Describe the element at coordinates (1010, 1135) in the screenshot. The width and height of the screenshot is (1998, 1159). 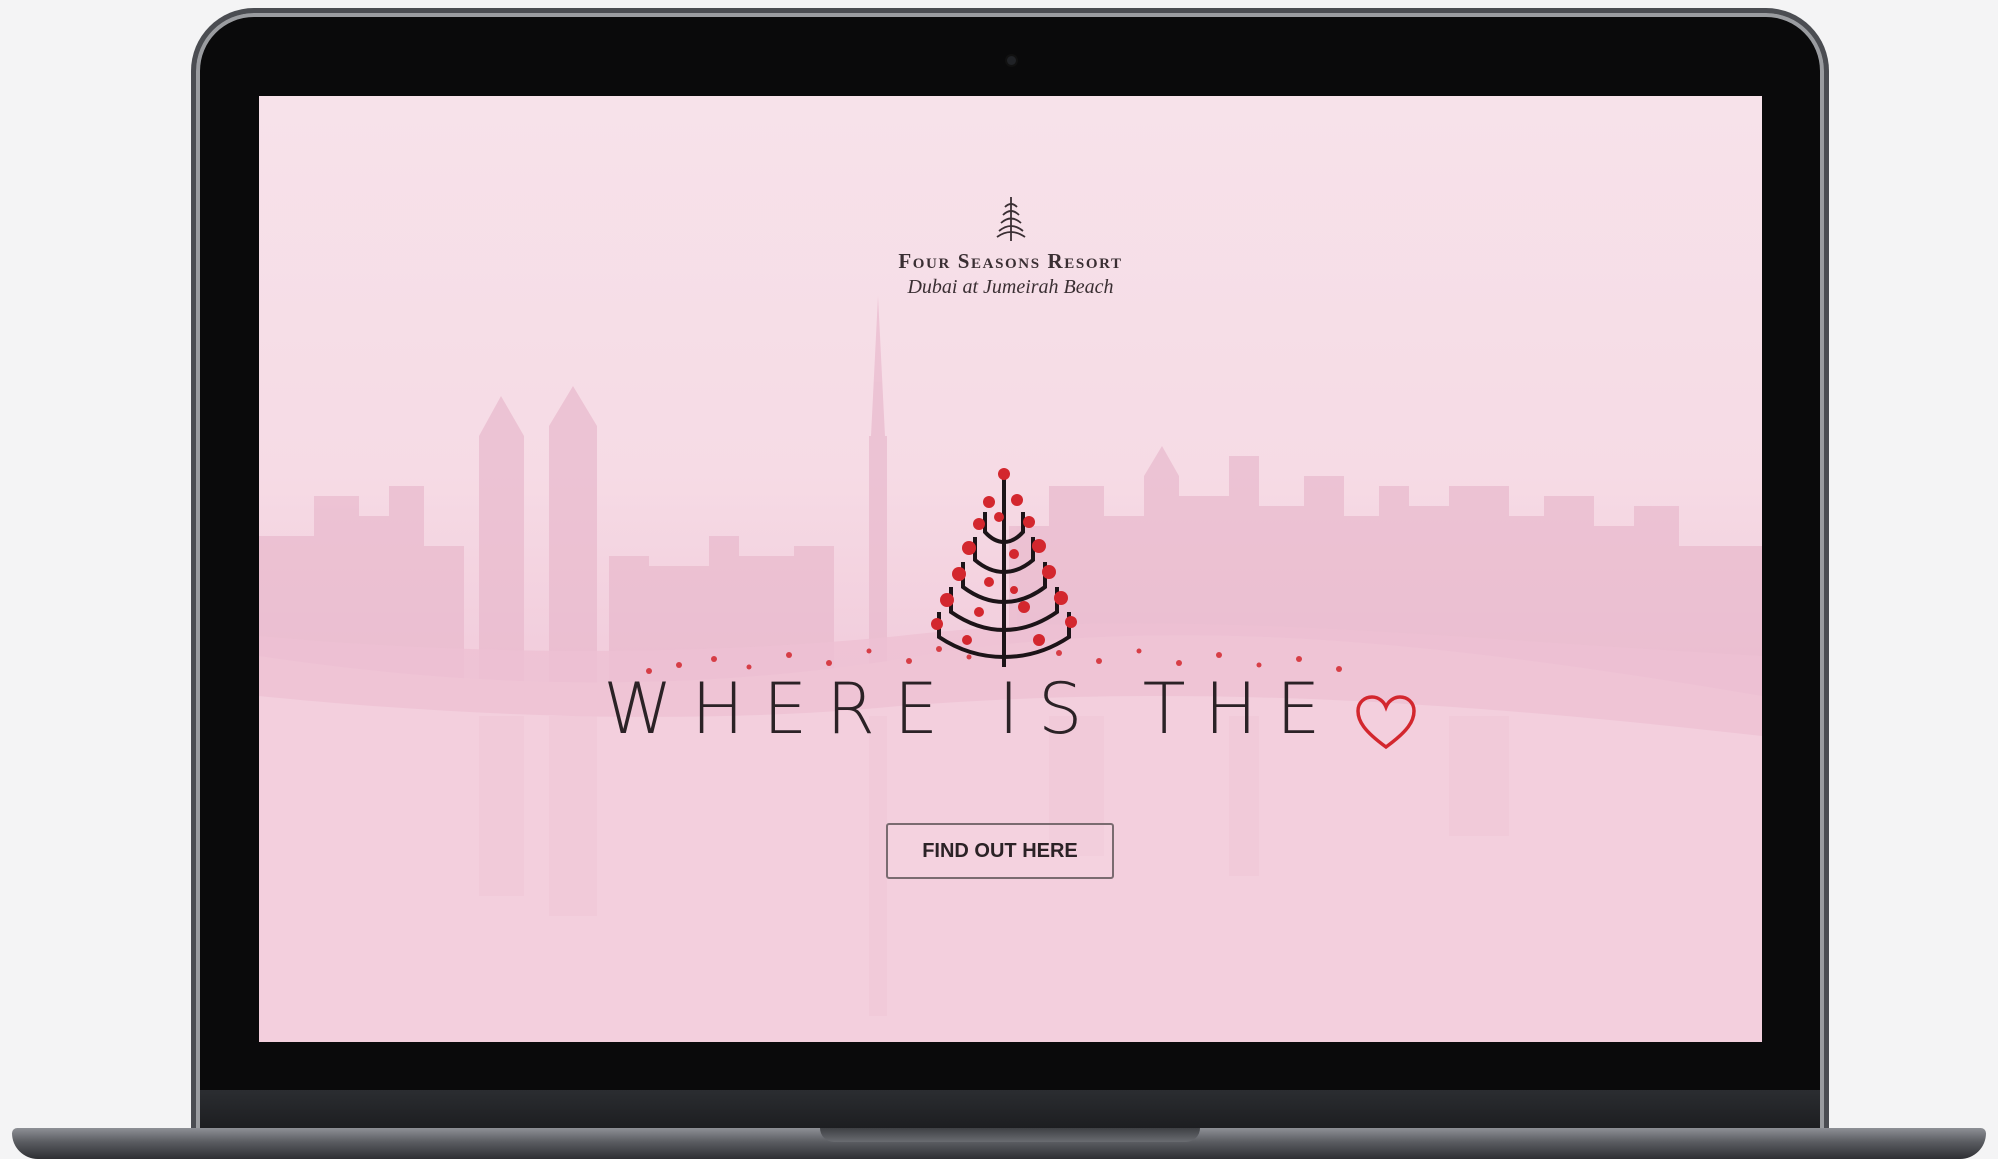
I see `laptop-base-notch` at that location.